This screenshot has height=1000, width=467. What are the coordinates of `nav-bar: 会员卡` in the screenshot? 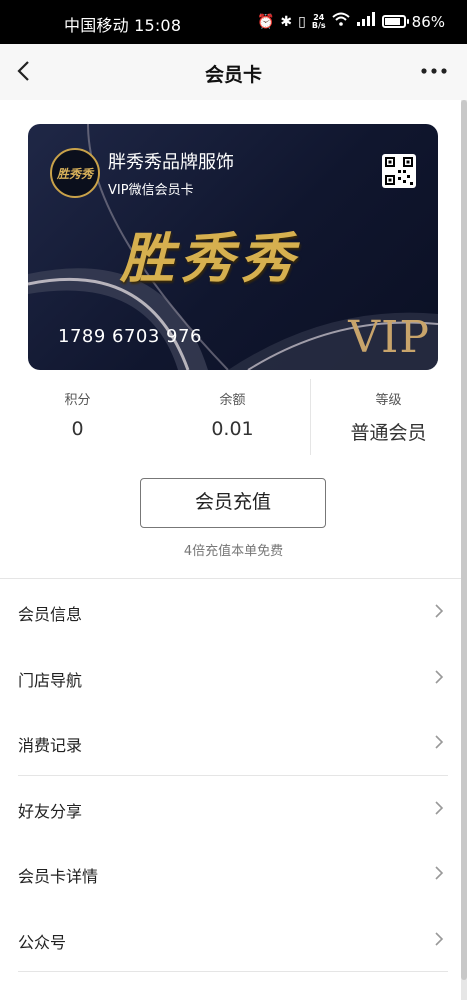 It's located at (233, 72).